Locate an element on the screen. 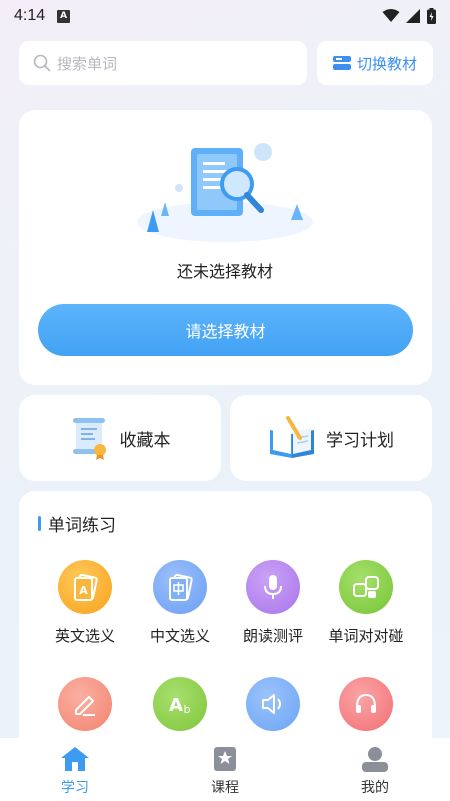 This screenshot has height=801, width=450. chinese-choice-item: 中文选义 is located at coordinates (180, 603).